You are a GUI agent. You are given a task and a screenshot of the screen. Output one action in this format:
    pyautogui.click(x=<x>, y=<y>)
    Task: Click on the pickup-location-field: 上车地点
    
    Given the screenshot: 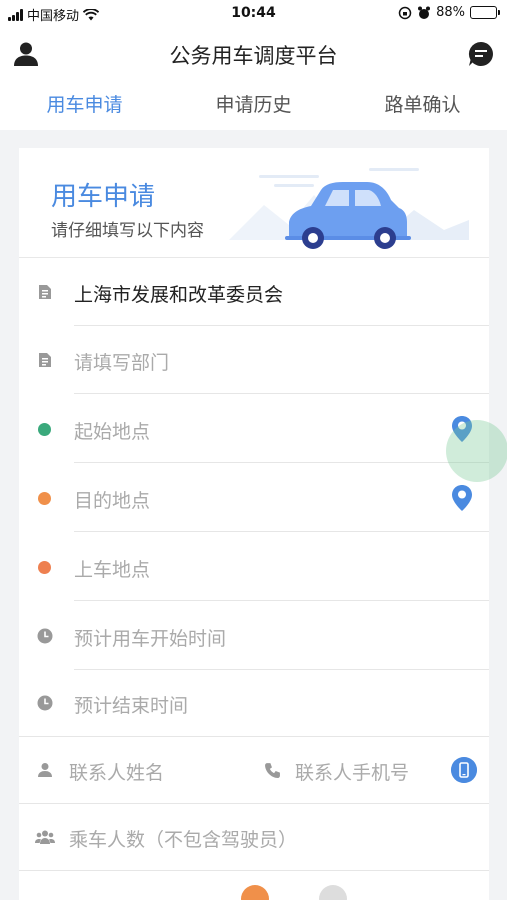 What is the action you would take?
    pyautogui.click(x=254, y=567)
    